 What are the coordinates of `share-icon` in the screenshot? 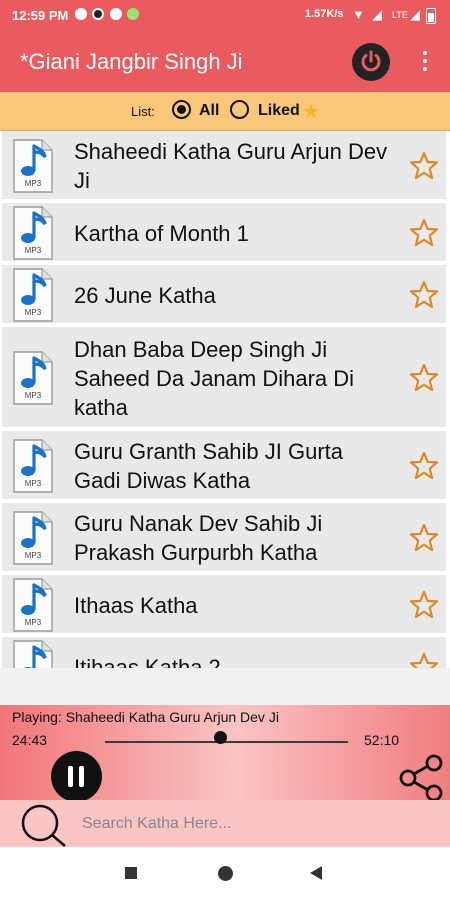 It's located at (422, 778).